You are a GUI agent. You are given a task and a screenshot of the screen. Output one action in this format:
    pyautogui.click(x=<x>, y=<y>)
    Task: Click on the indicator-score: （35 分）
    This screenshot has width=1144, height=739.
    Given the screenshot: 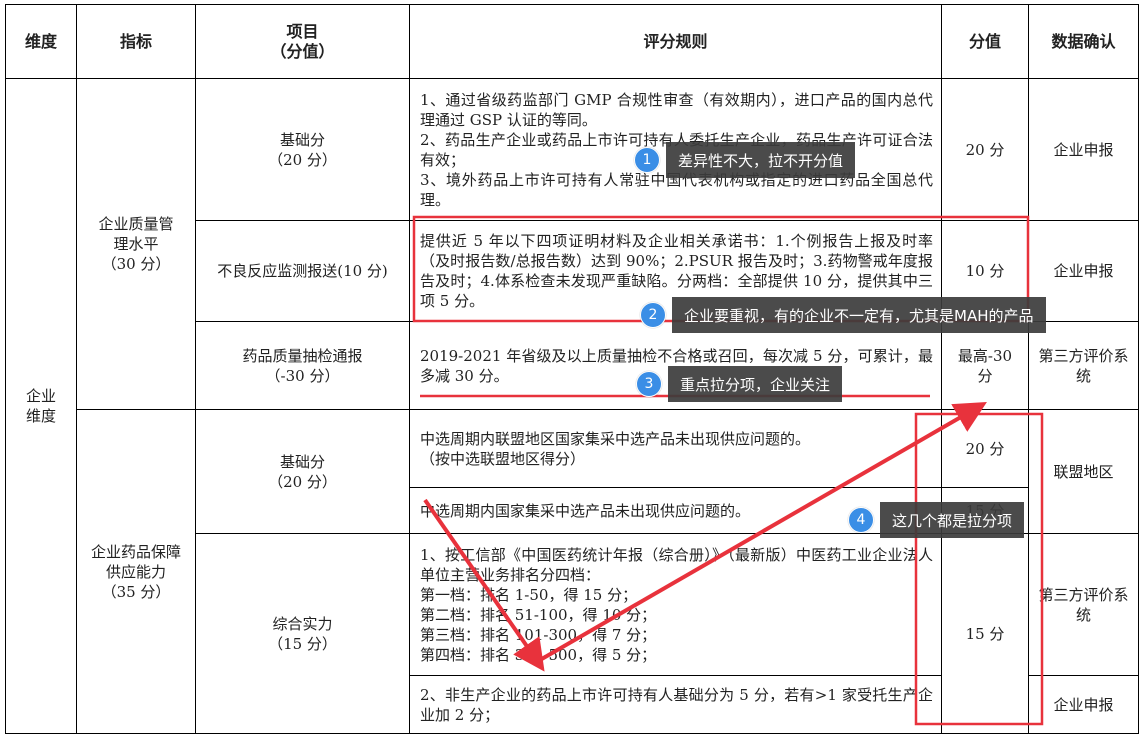 What is the action you would take?
    pyautogui.click(x=136, y=591)
    